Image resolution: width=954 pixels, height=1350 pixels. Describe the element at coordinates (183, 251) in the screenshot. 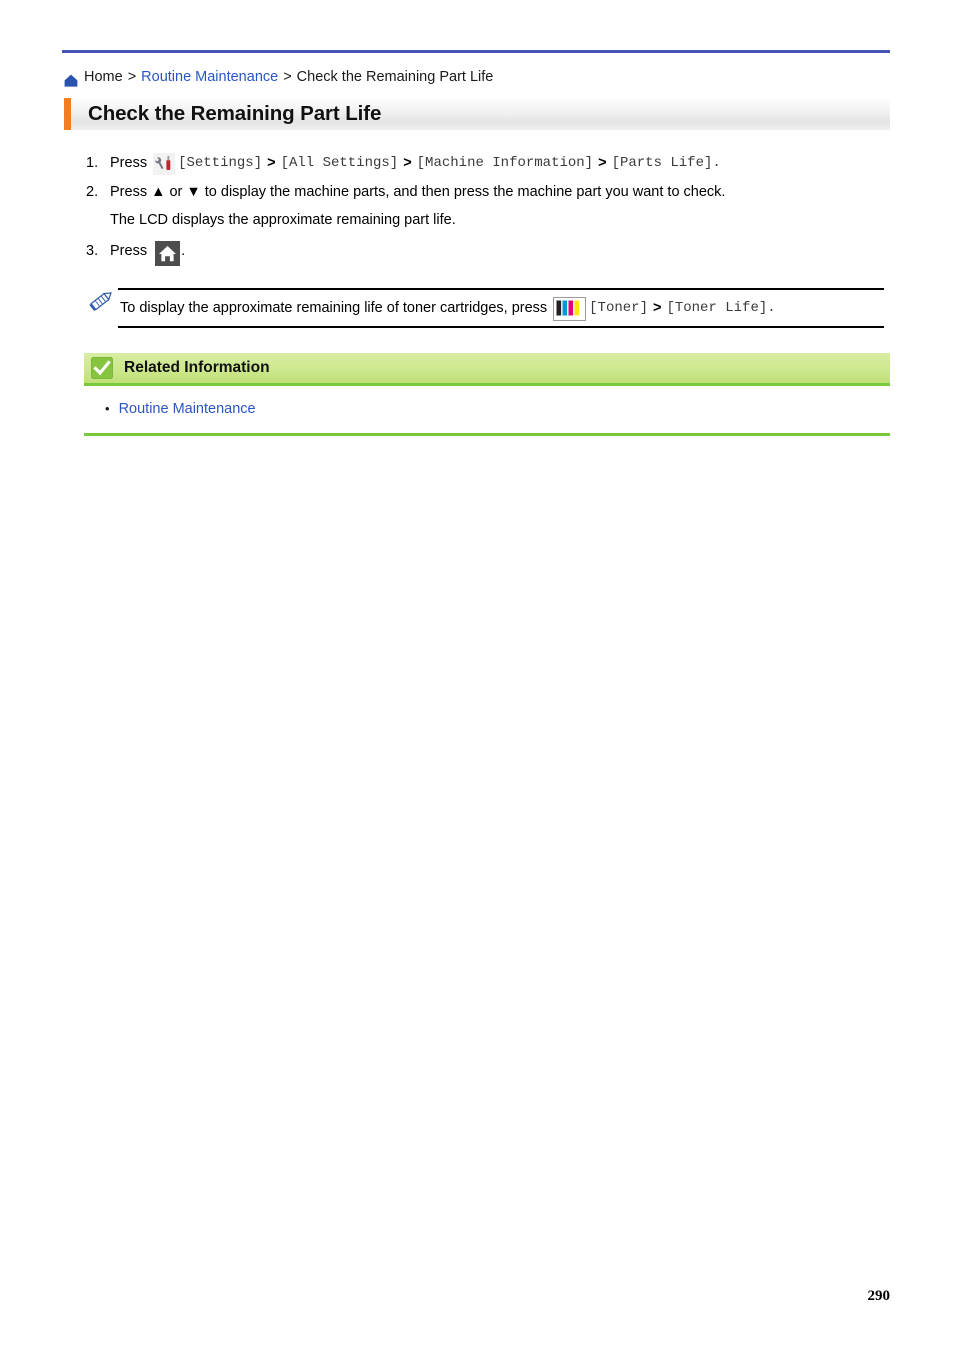

I see `step-3-trailing: .` at that location.